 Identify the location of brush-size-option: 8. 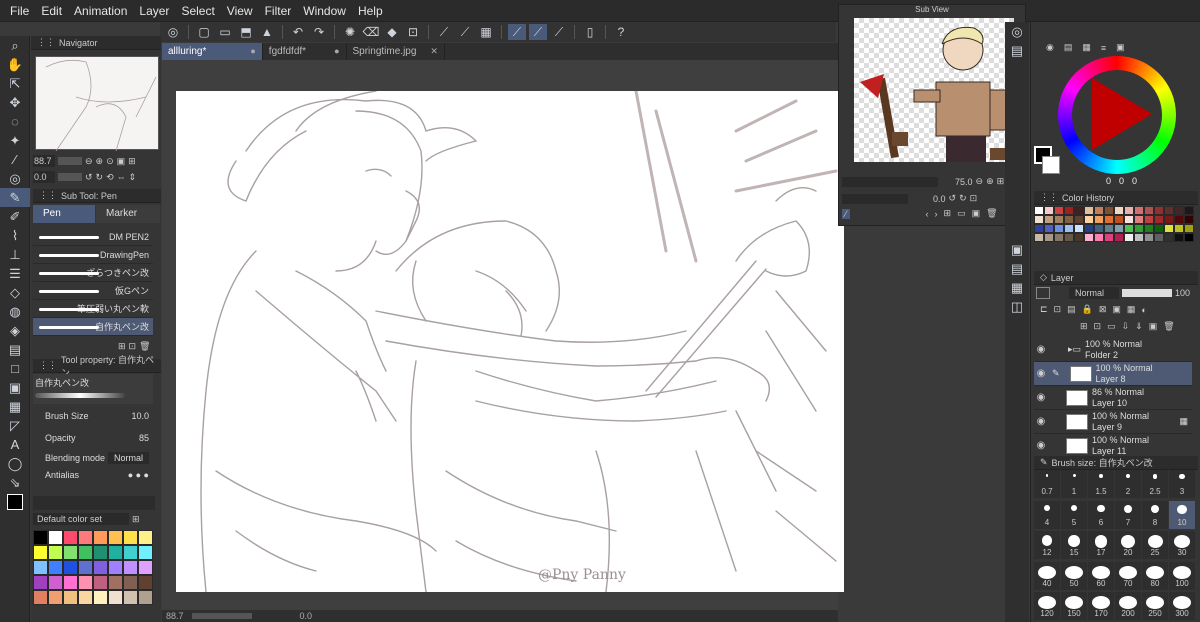
(1155, 514).